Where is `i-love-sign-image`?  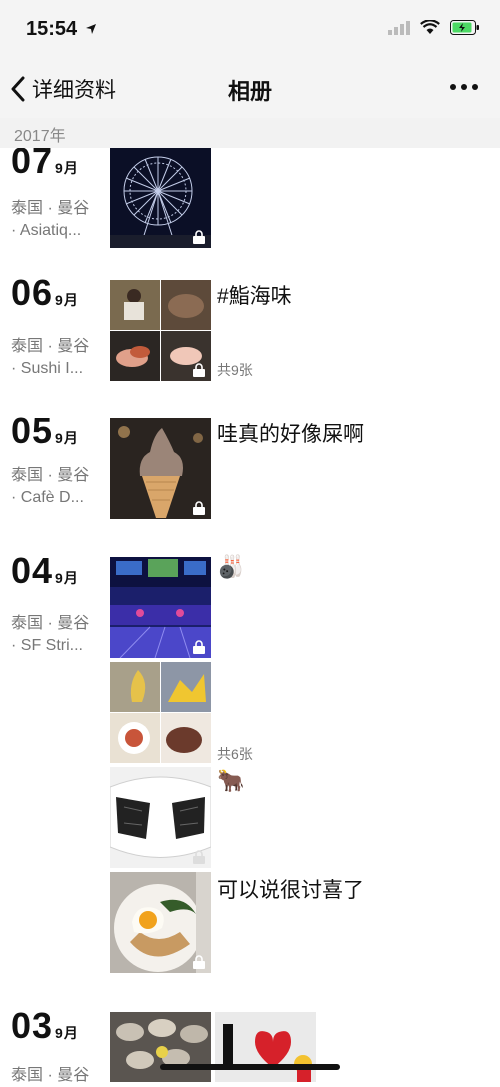
i-love-sign-image is located at coordinates (265, 1047).